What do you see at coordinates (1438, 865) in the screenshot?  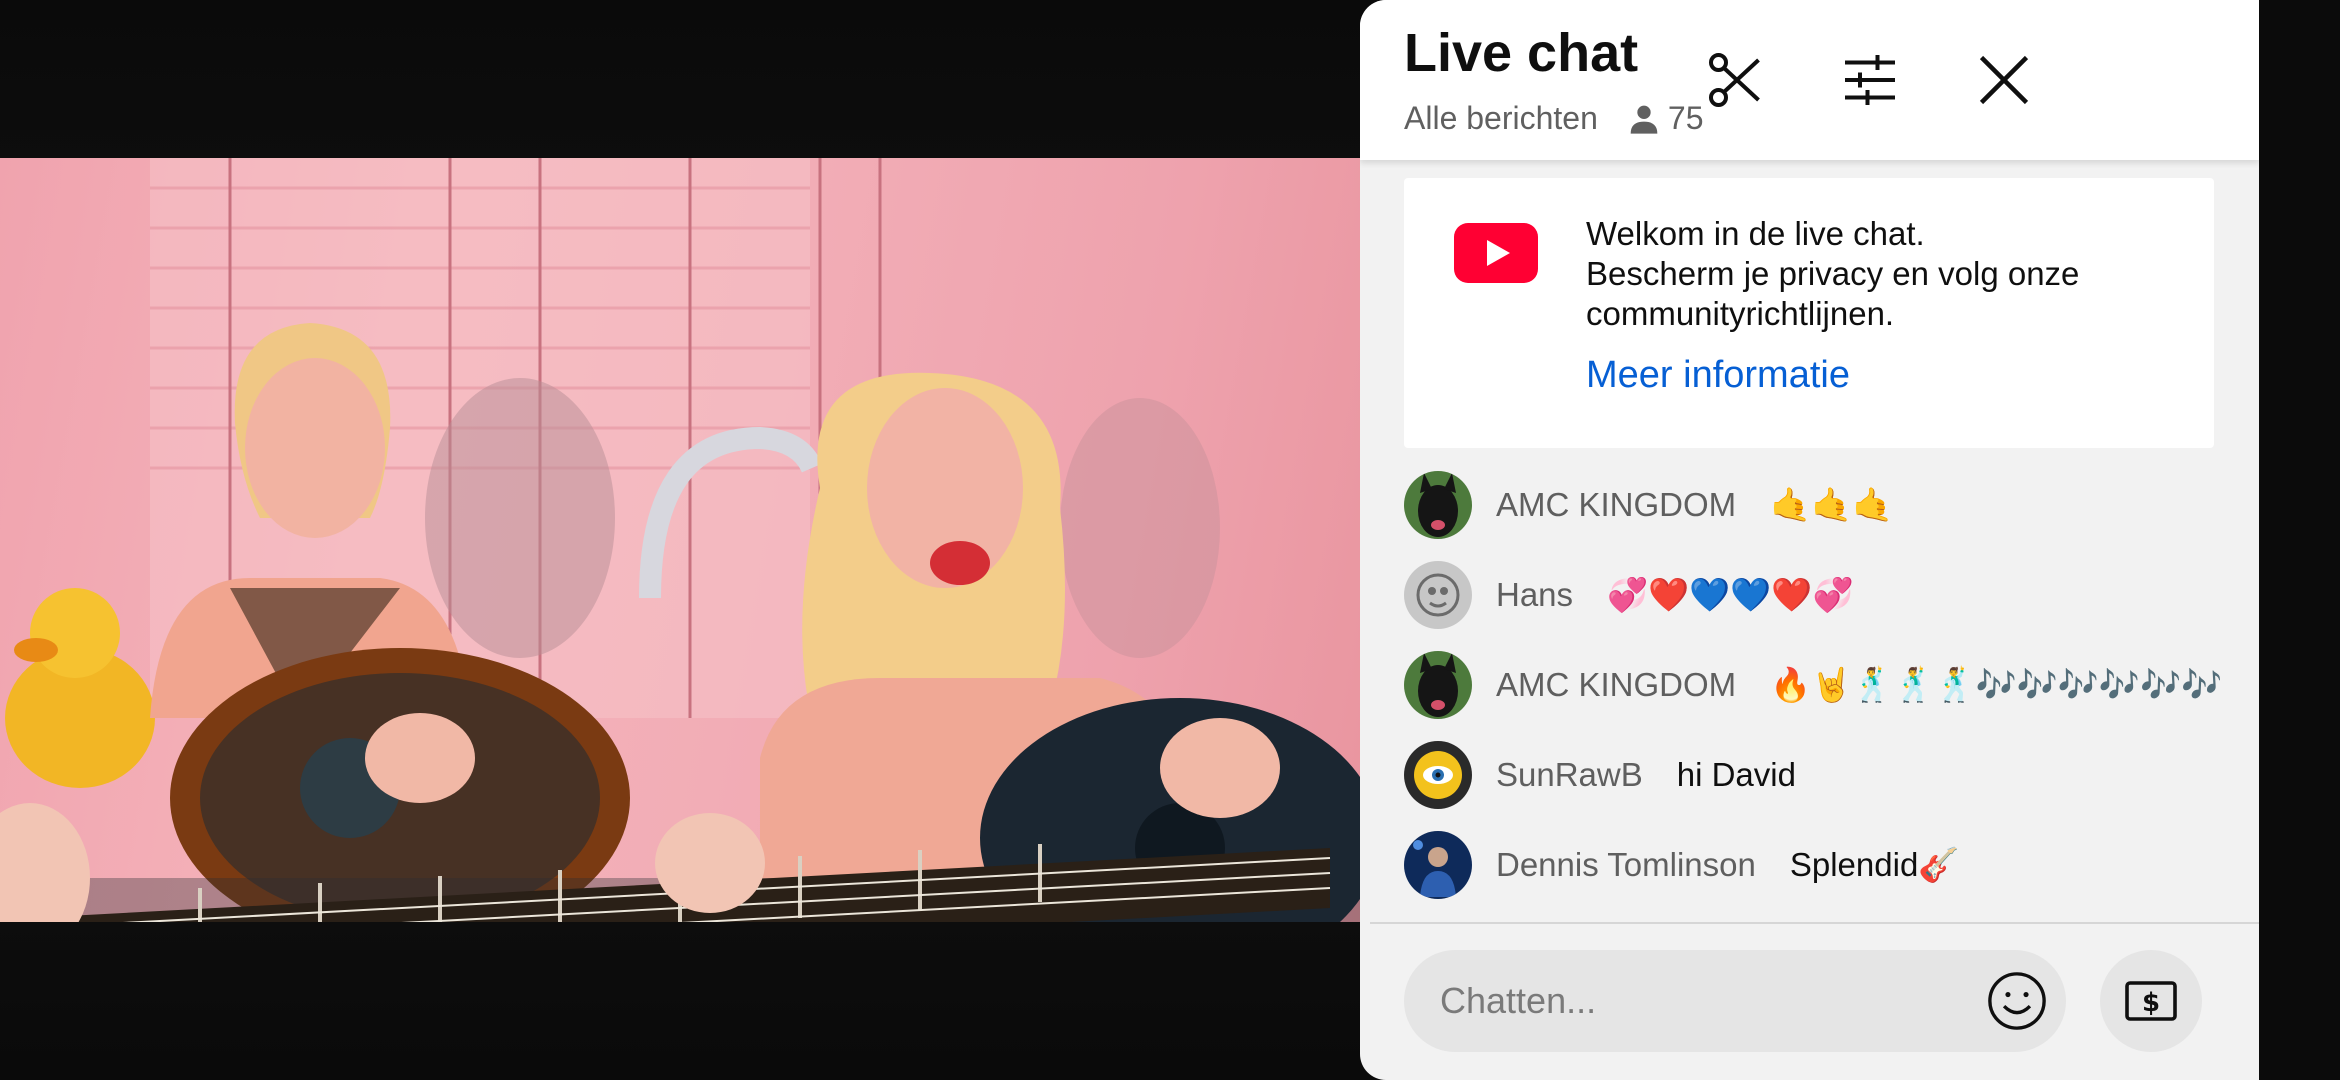 I see `blue-photo-avatar` at bounding box center [1438, 865].